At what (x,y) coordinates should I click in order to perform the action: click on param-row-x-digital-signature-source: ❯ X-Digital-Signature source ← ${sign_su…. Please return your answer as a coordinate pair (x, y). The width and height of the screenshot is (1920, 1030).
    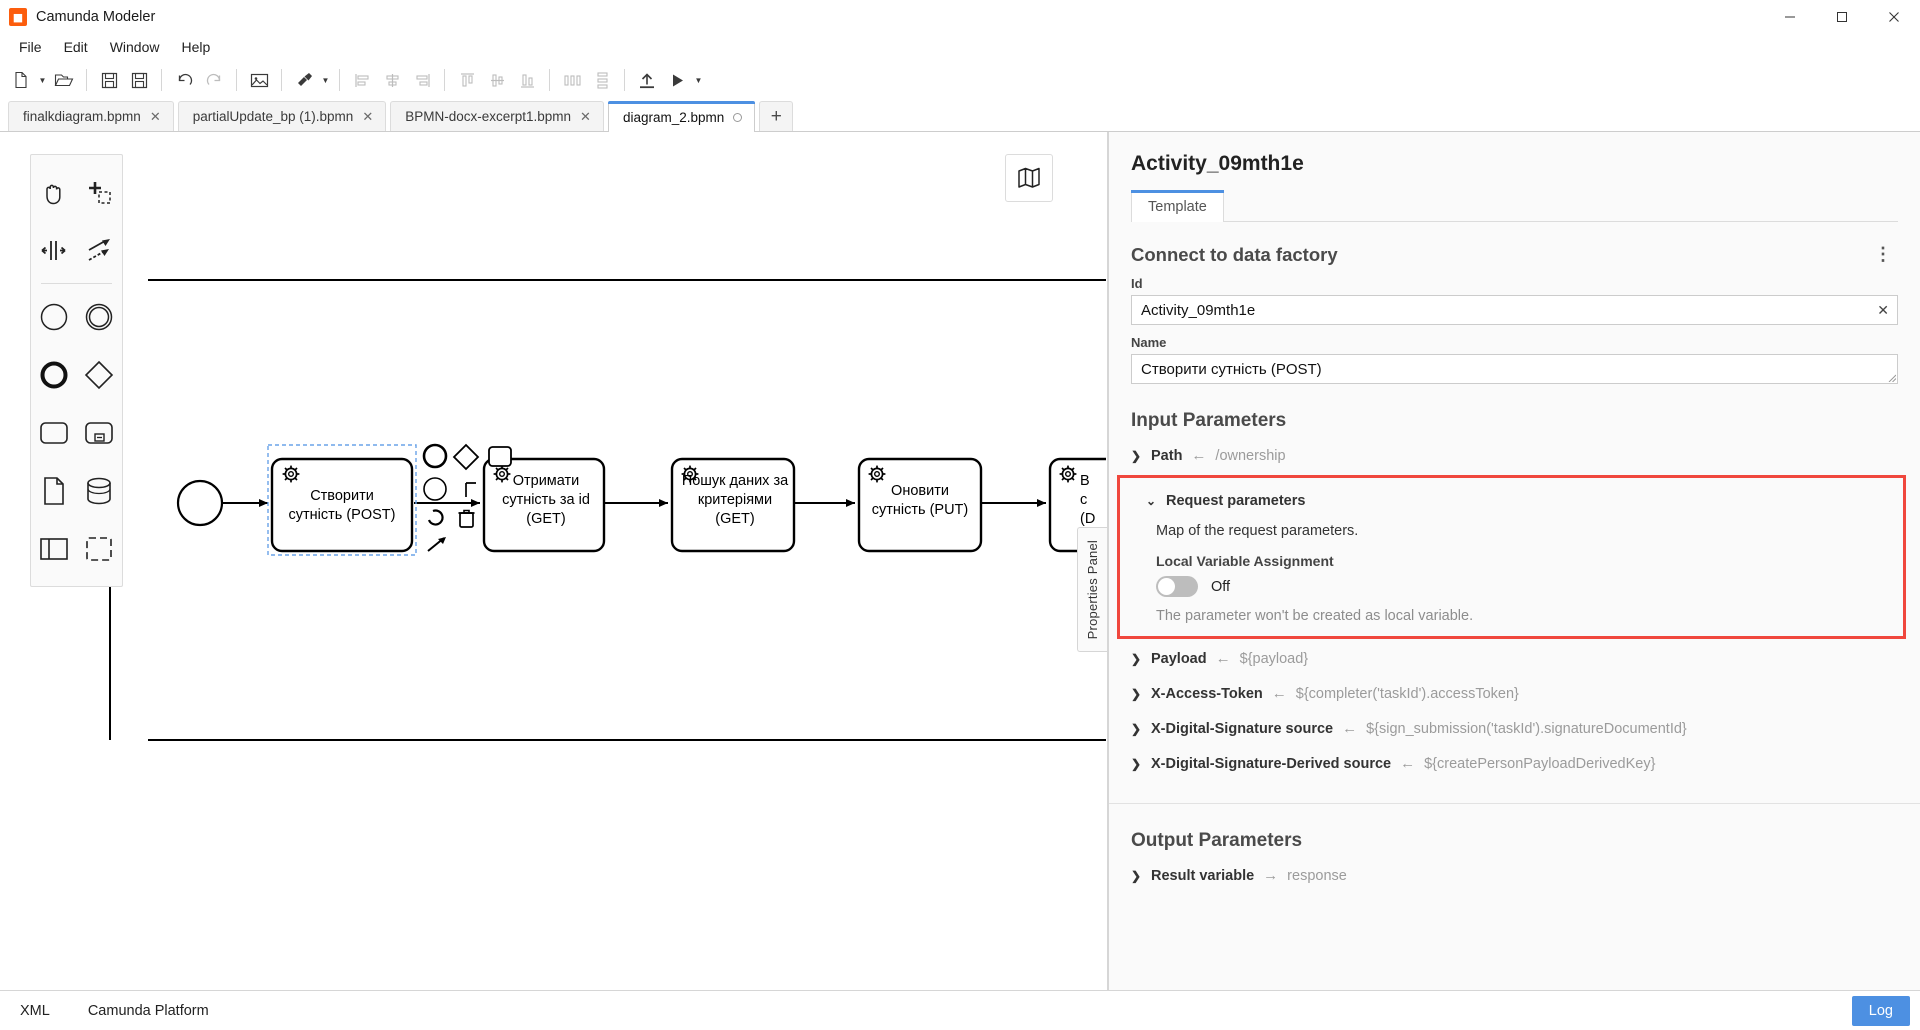
    Looking at the image, I should click on (1514, 728).